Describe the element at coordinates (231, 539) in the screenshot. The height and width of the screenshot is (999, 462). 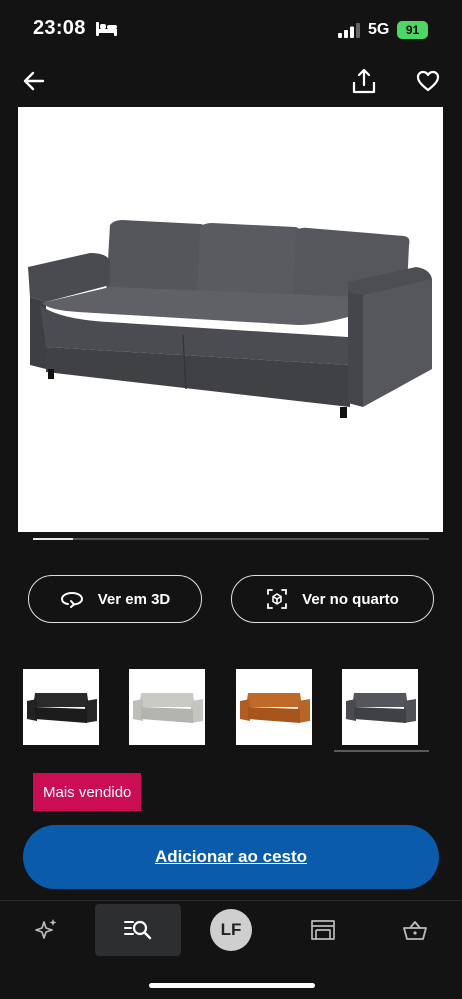
I see `gallery-progress` at that location.